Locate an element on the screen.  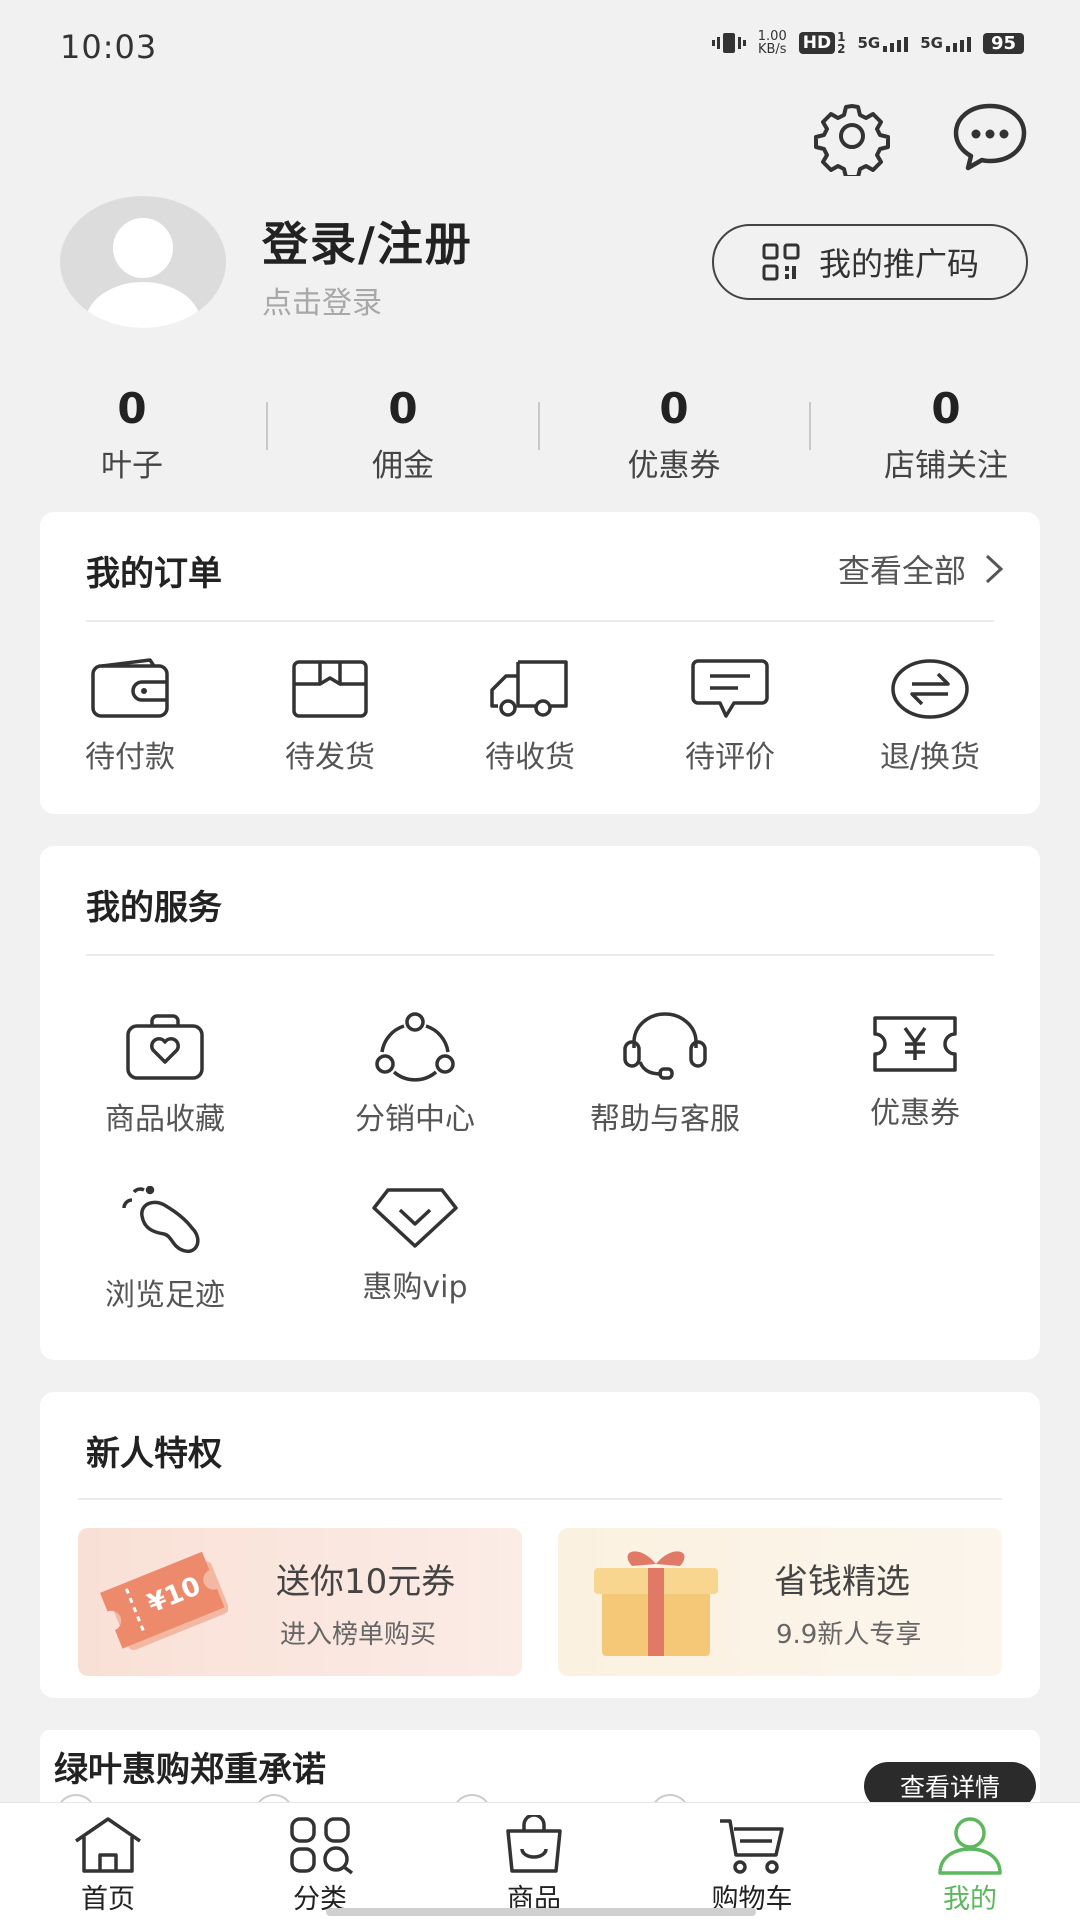
orders-title: 我的订单 is located at coordinates (154, 574).